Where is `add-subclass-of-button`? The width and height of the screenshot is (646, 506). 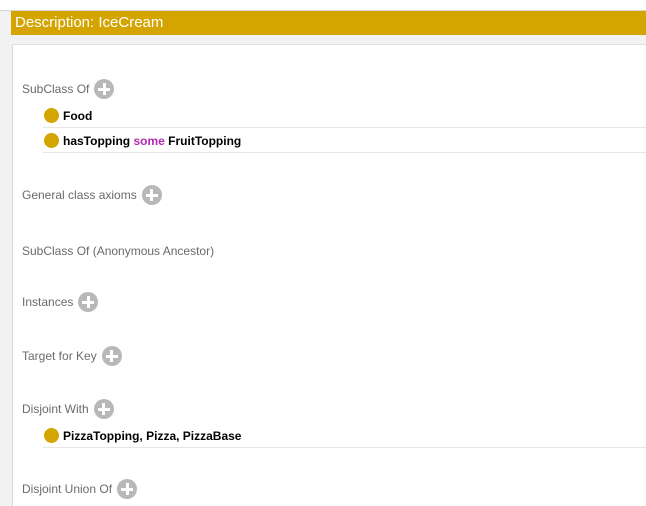
add-subclass-of-button is located at coordinates (104, 89).